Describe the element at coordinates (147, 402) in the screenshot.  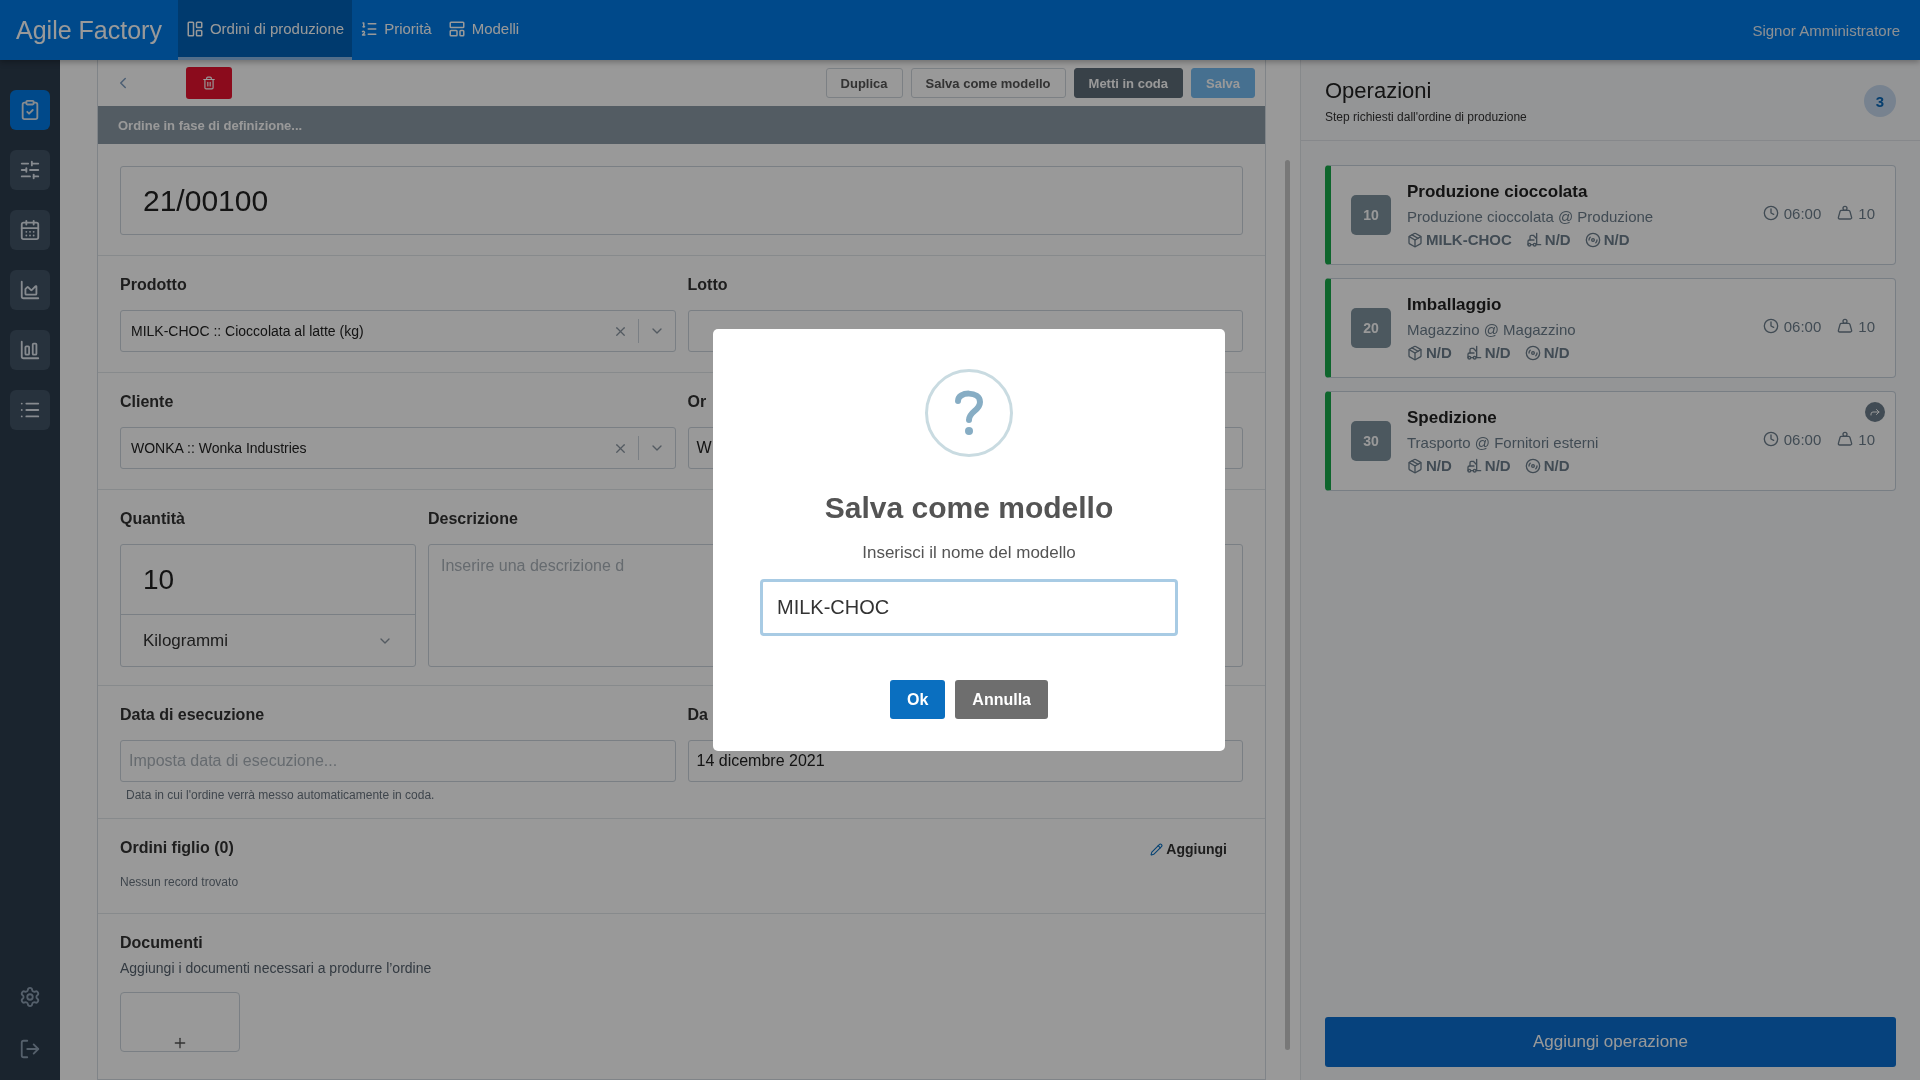
I see `field-label: Cliente` at that location.